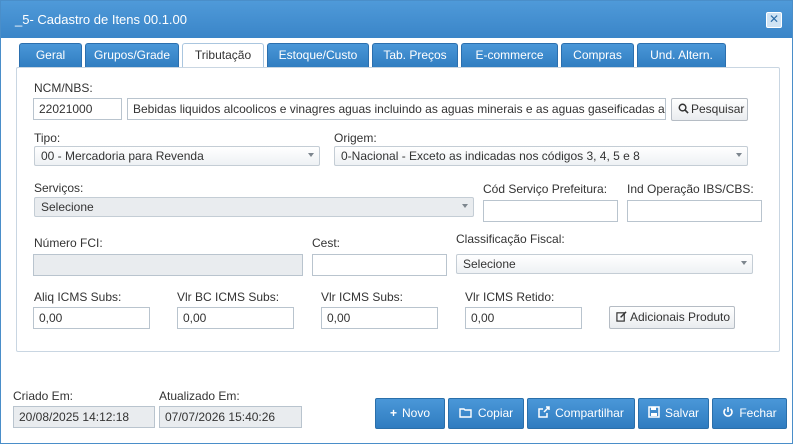 The width and height of the screenshot is (793, 444). What do you see at coordinates (84, 417) in the screenshot?
I see `criado-em-value: 20/08/2025 14:12:18` at bounding box center [84, 417].